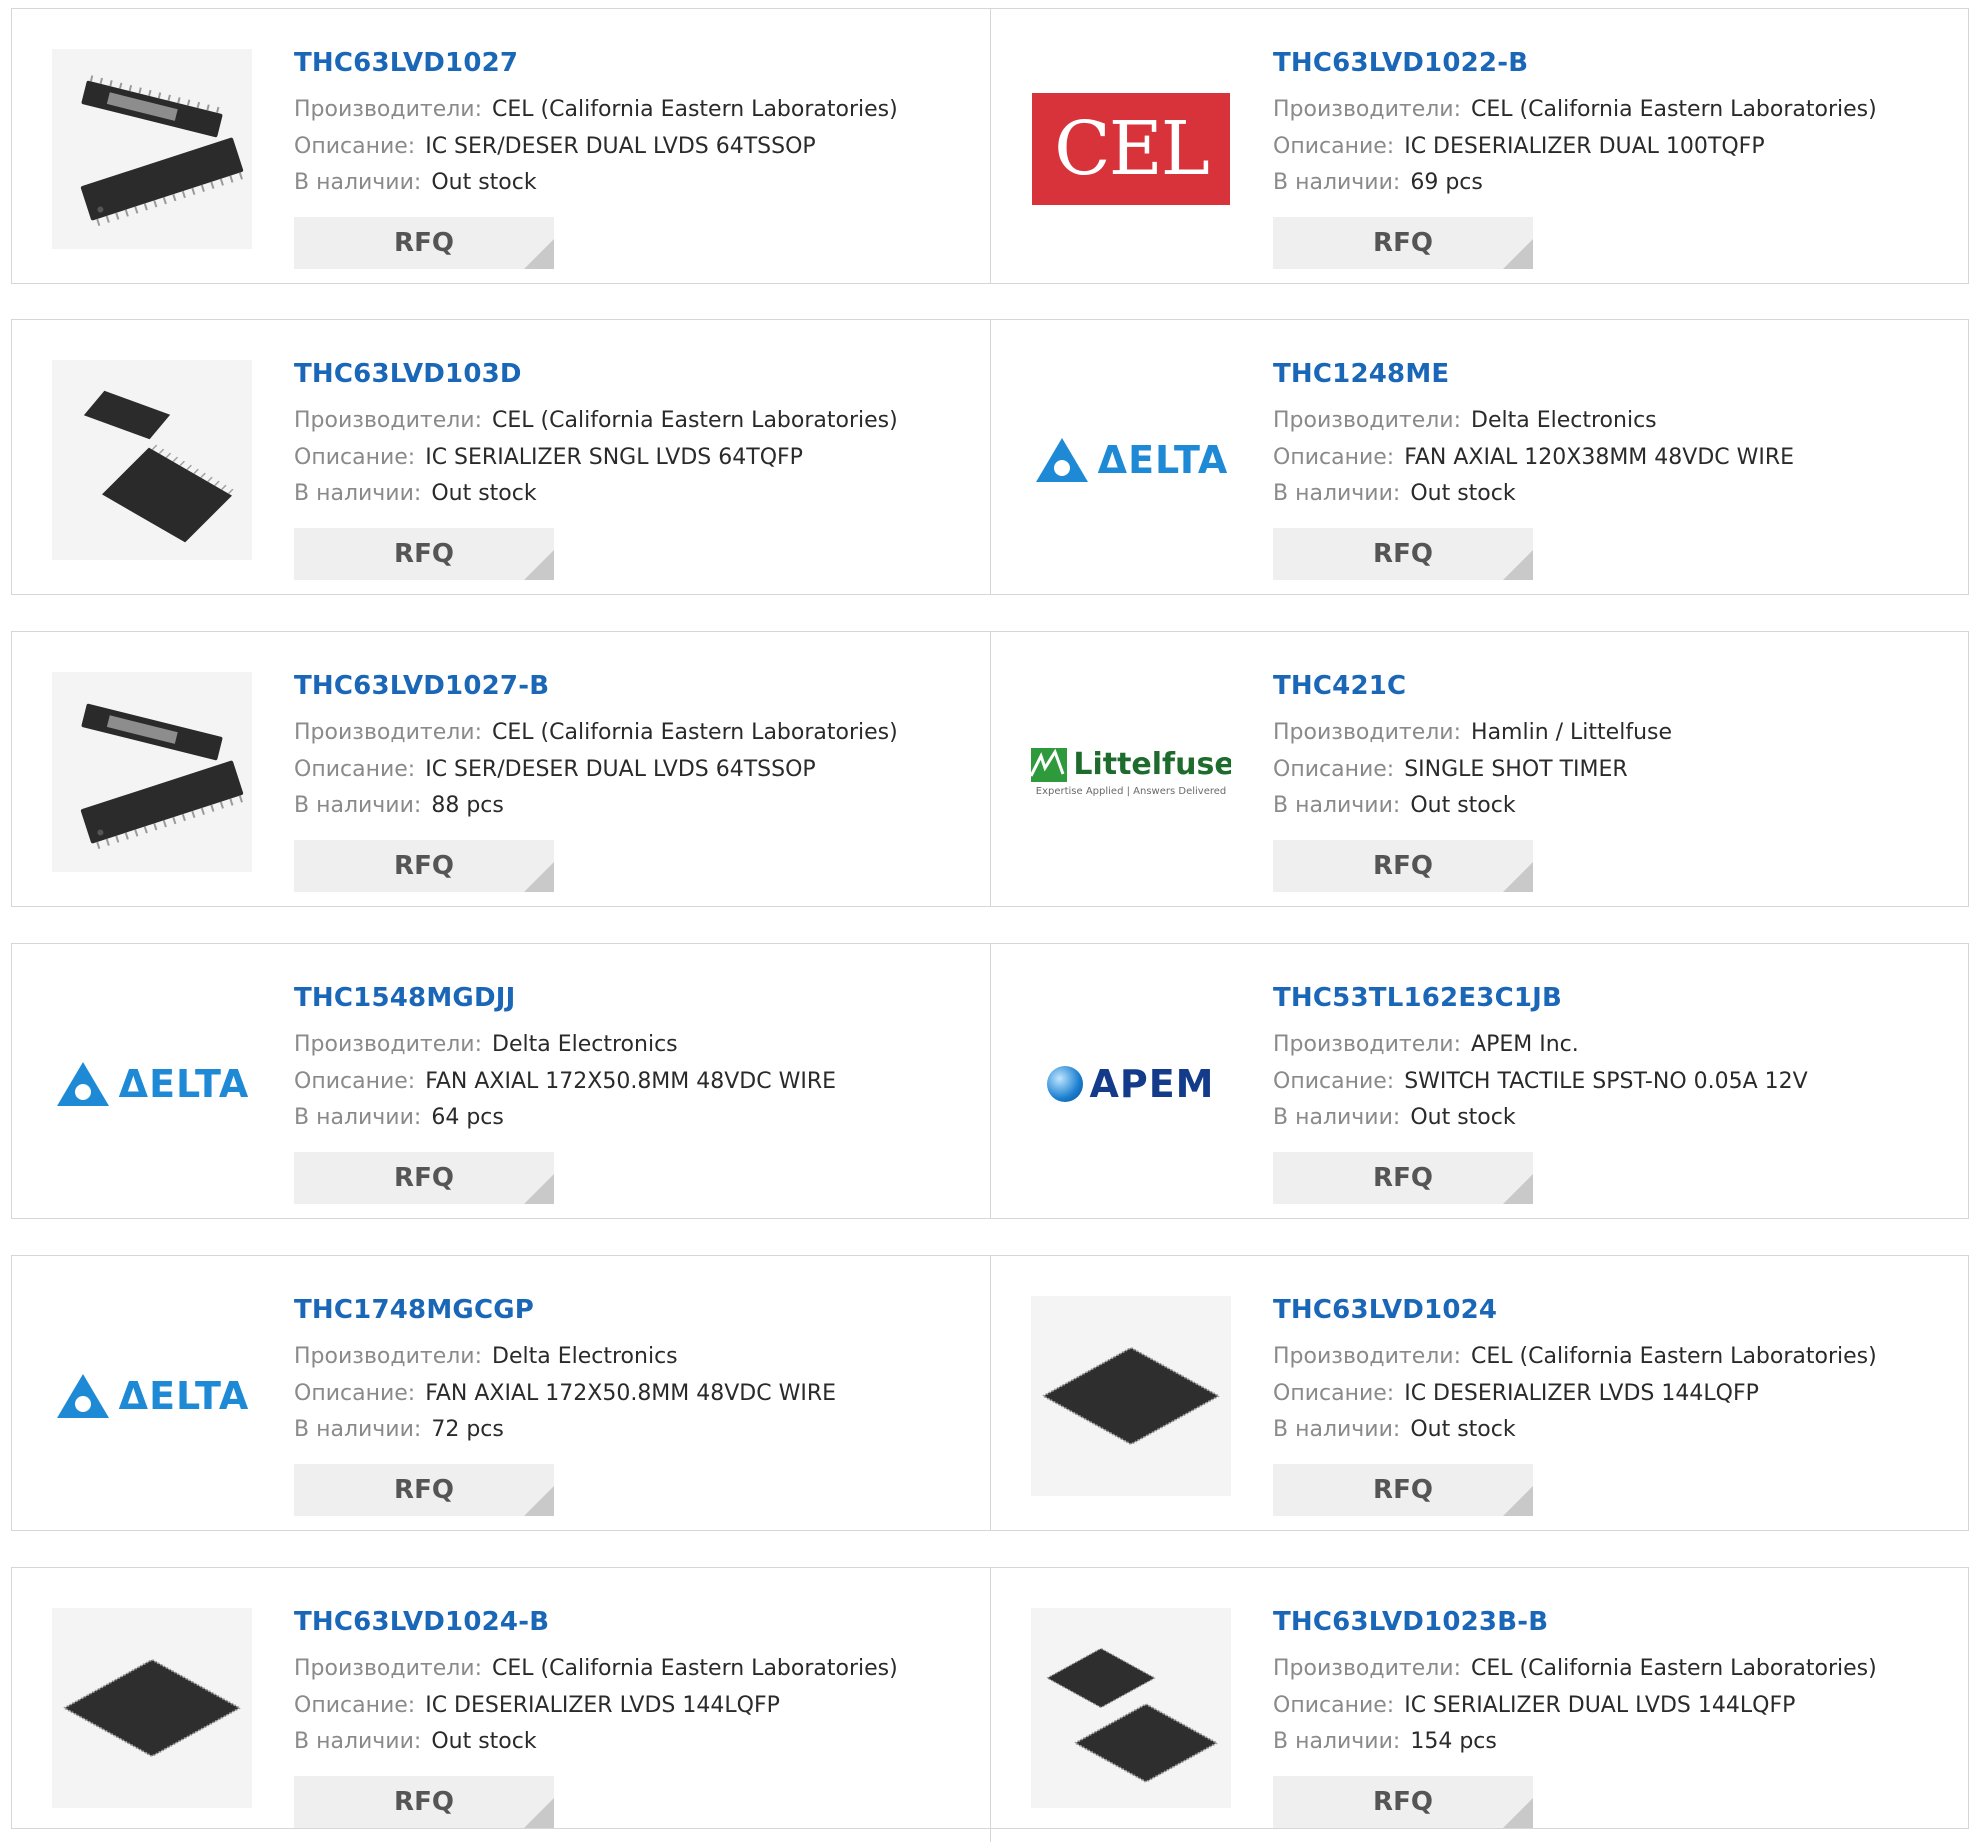 The height and width of the screenshot is (1842, 1969). What do you see at coordinates (82, 1396) in the screenshot?
I see `delta-triangle-icon` at bounding box center [82, 1396].